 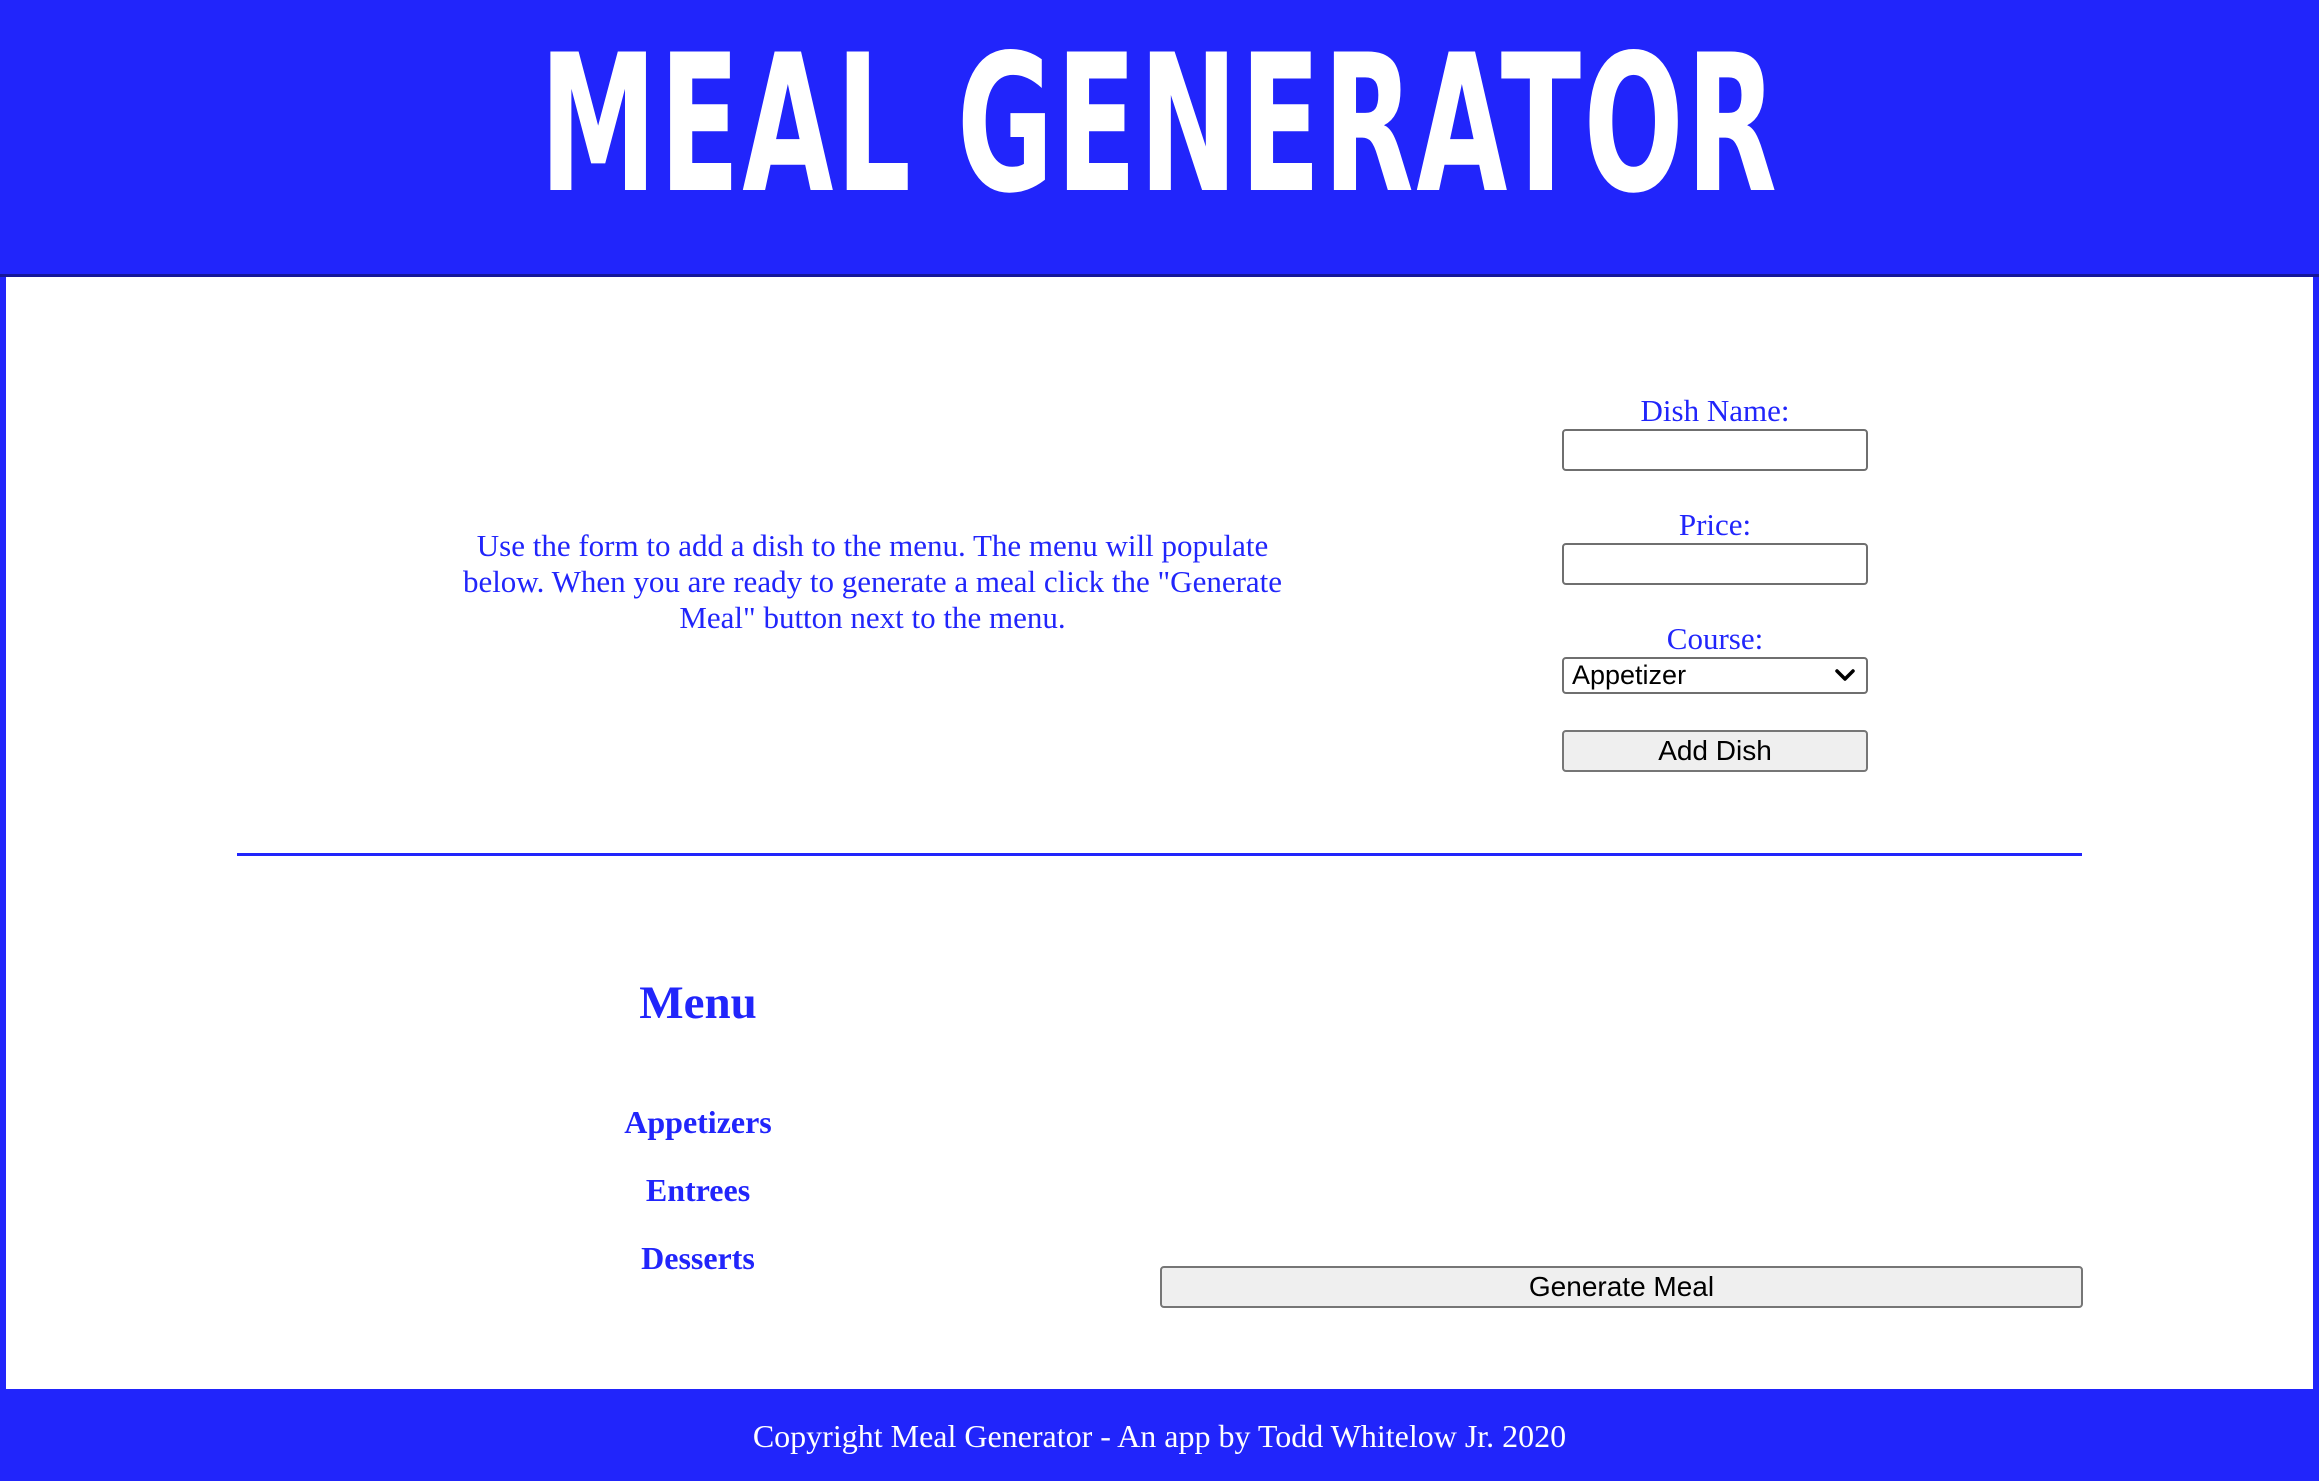 What do you see at coordinates (698, 1003) in the screenshot?
I see `menu-heading: Menu` at bounding box center [698, 1003].